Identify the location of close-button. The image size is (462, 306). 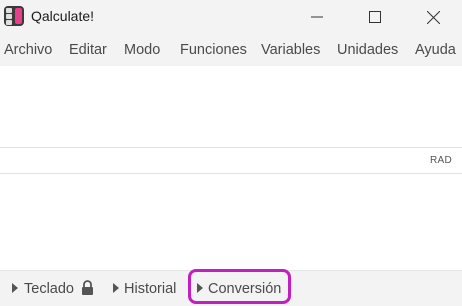
(433, 17).